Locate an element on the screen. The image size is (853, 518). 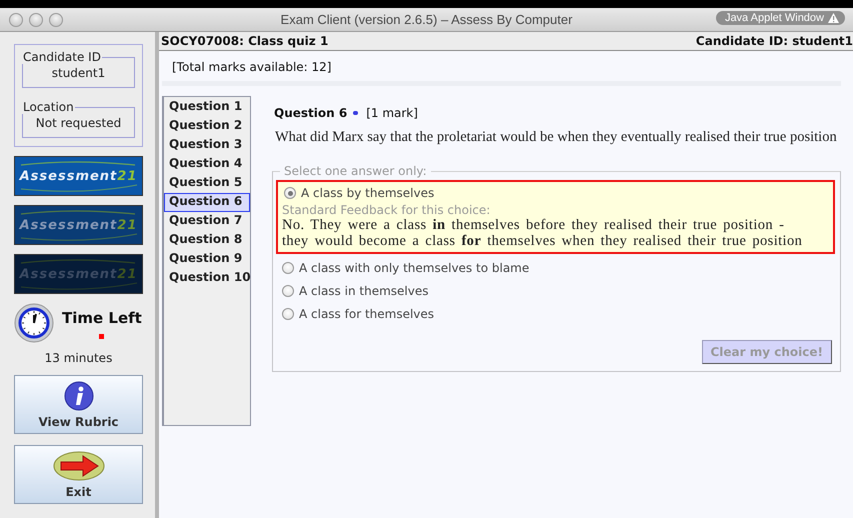
time-left-label: Time Left is located at coordinates (102, 318).